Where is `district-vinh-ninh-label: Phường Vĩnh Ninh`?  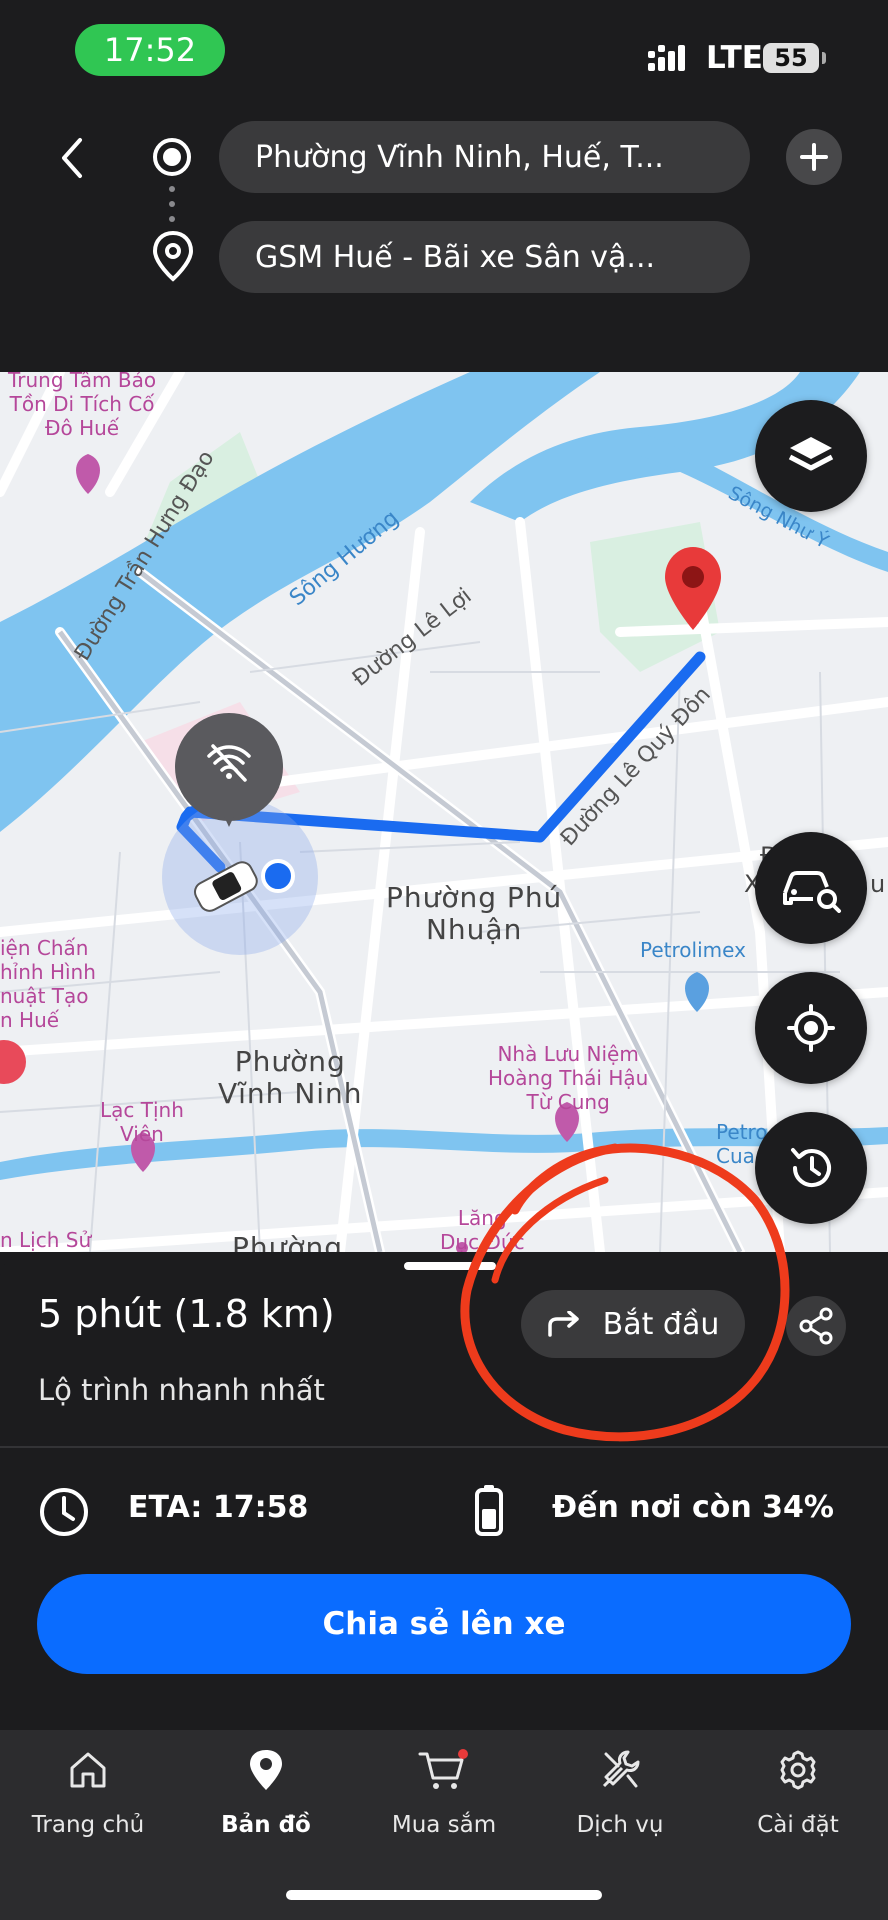
district-vinh-ninh-label: Phường Vĩnh Ninh is located at coordinates (290, 1077).